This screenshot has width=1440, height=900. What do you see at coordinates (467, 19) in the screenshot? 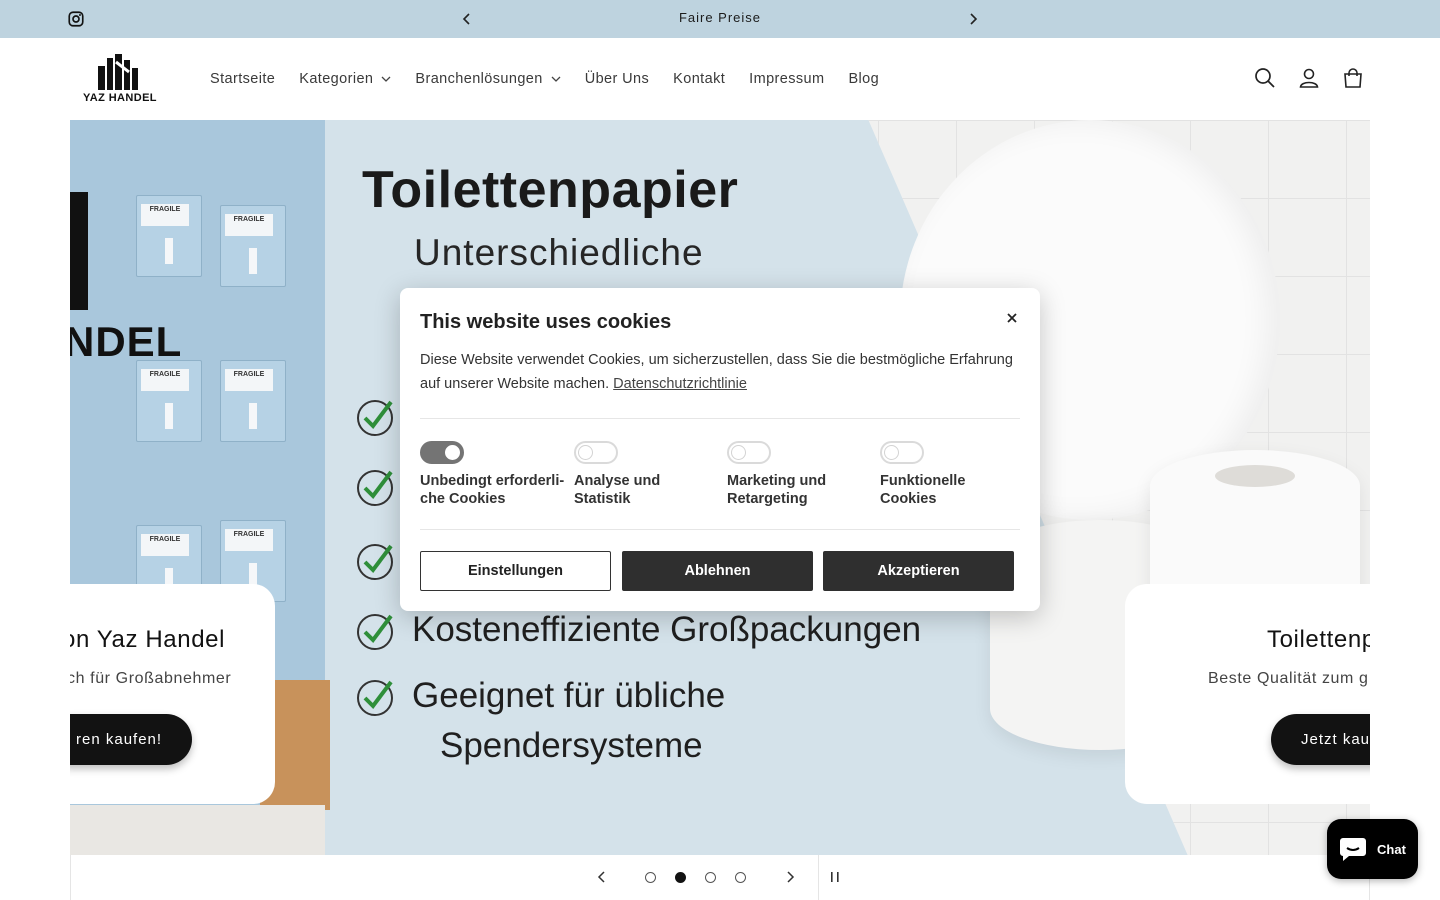
I see `announcement-prev-arrow-icon` at bounding box center [467, 19].